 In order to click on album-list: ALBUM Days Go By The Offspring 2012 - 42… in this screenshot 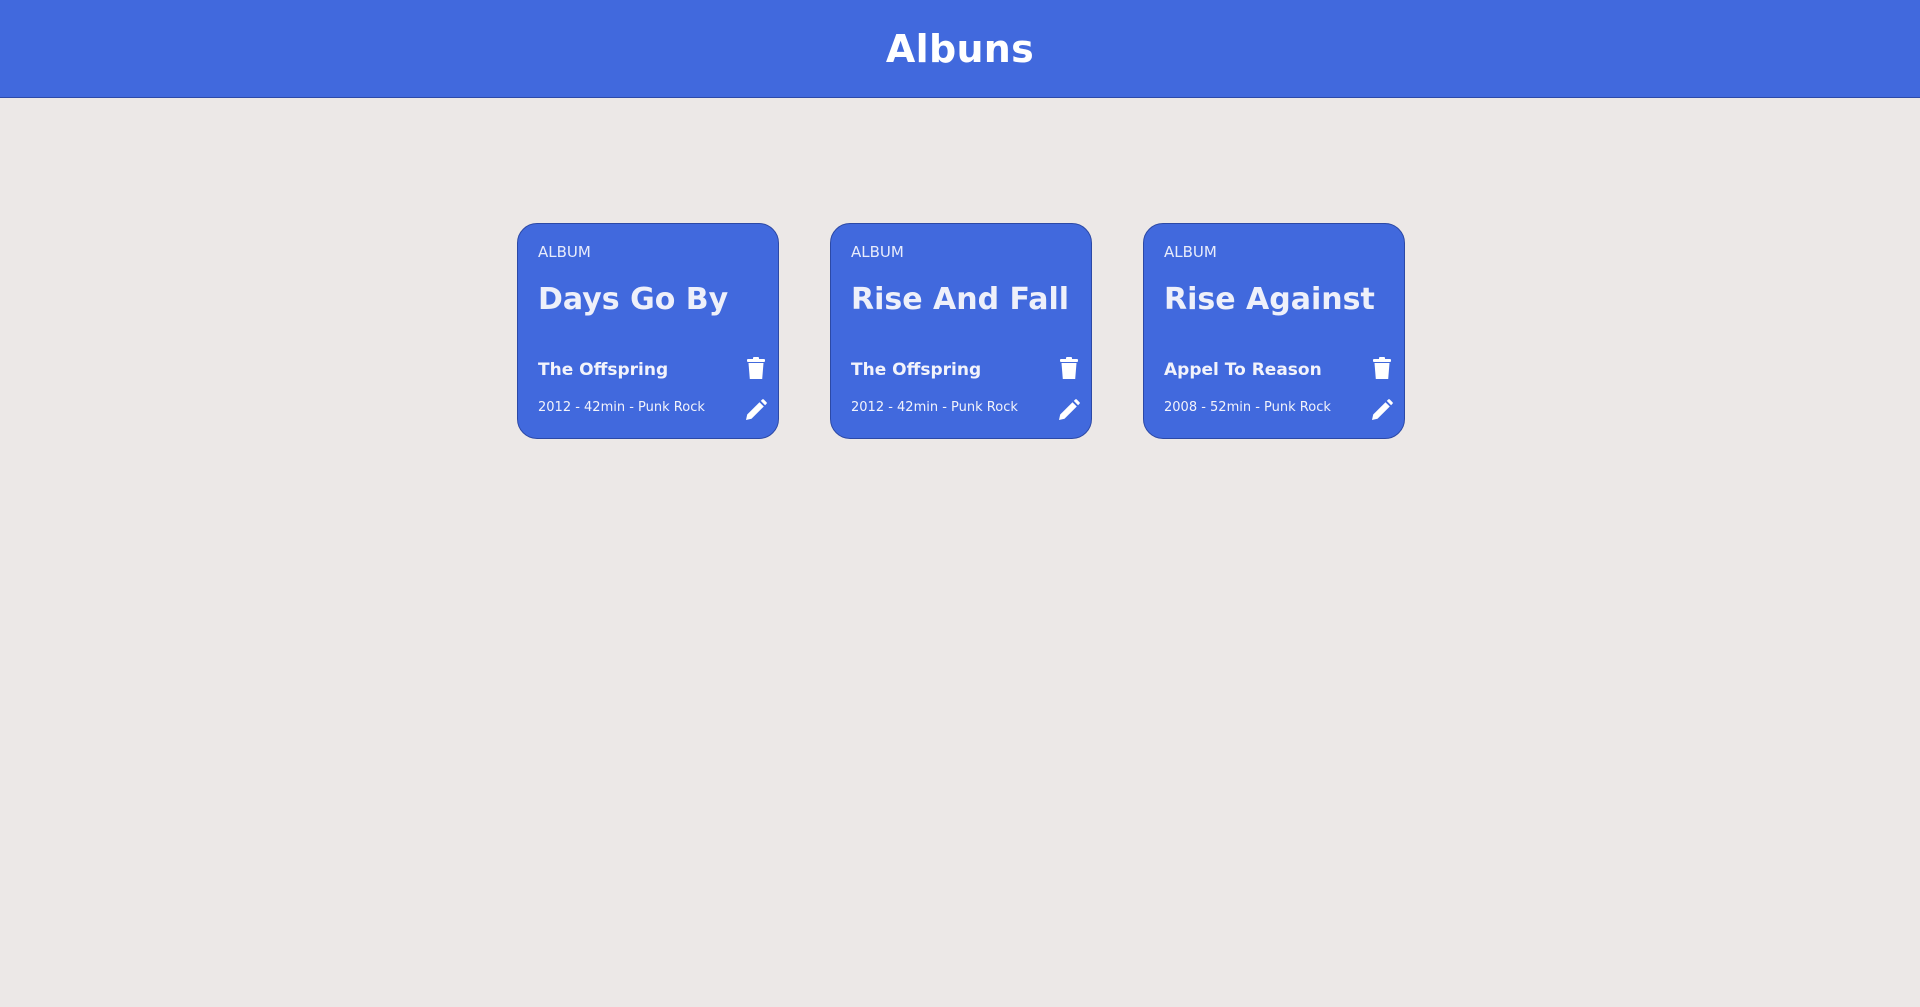, I will do `click(961, 331)`.